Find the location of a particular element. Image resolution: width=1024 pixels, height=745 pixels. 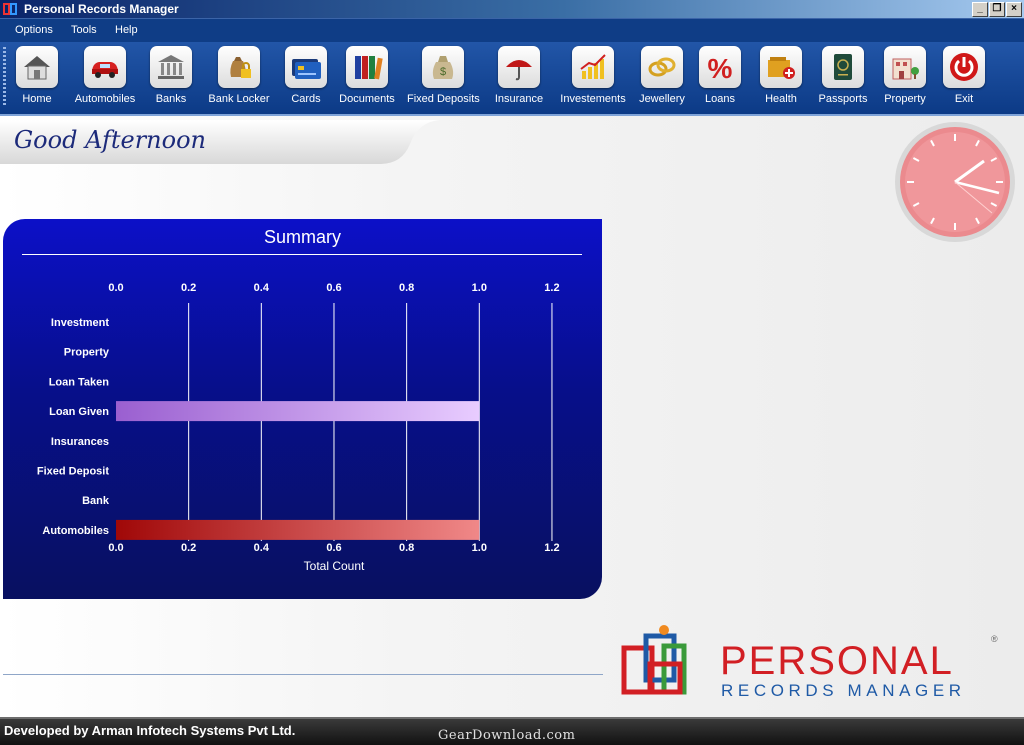

locker-icon is located at coordinates (240, 67).